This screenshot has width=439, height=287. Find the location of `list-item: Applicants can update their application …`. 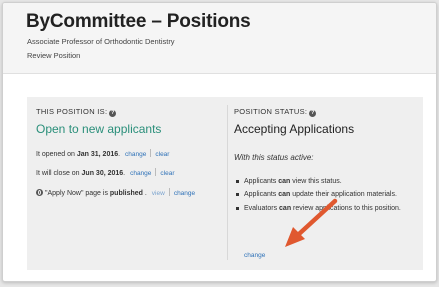

list-item: Applicants can update their application … is located at coordinates (324, 194).